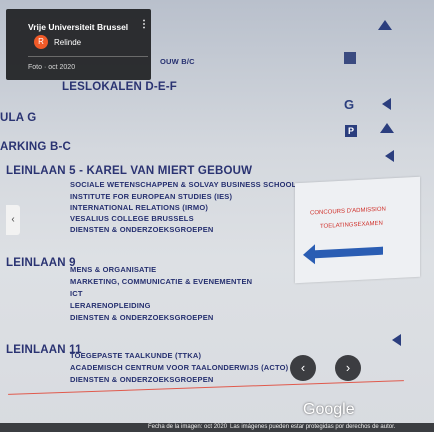  I want to click on poster: CONCOURS D'ADMISSION TOELATINGSEXAMEN, so click(357, 230).